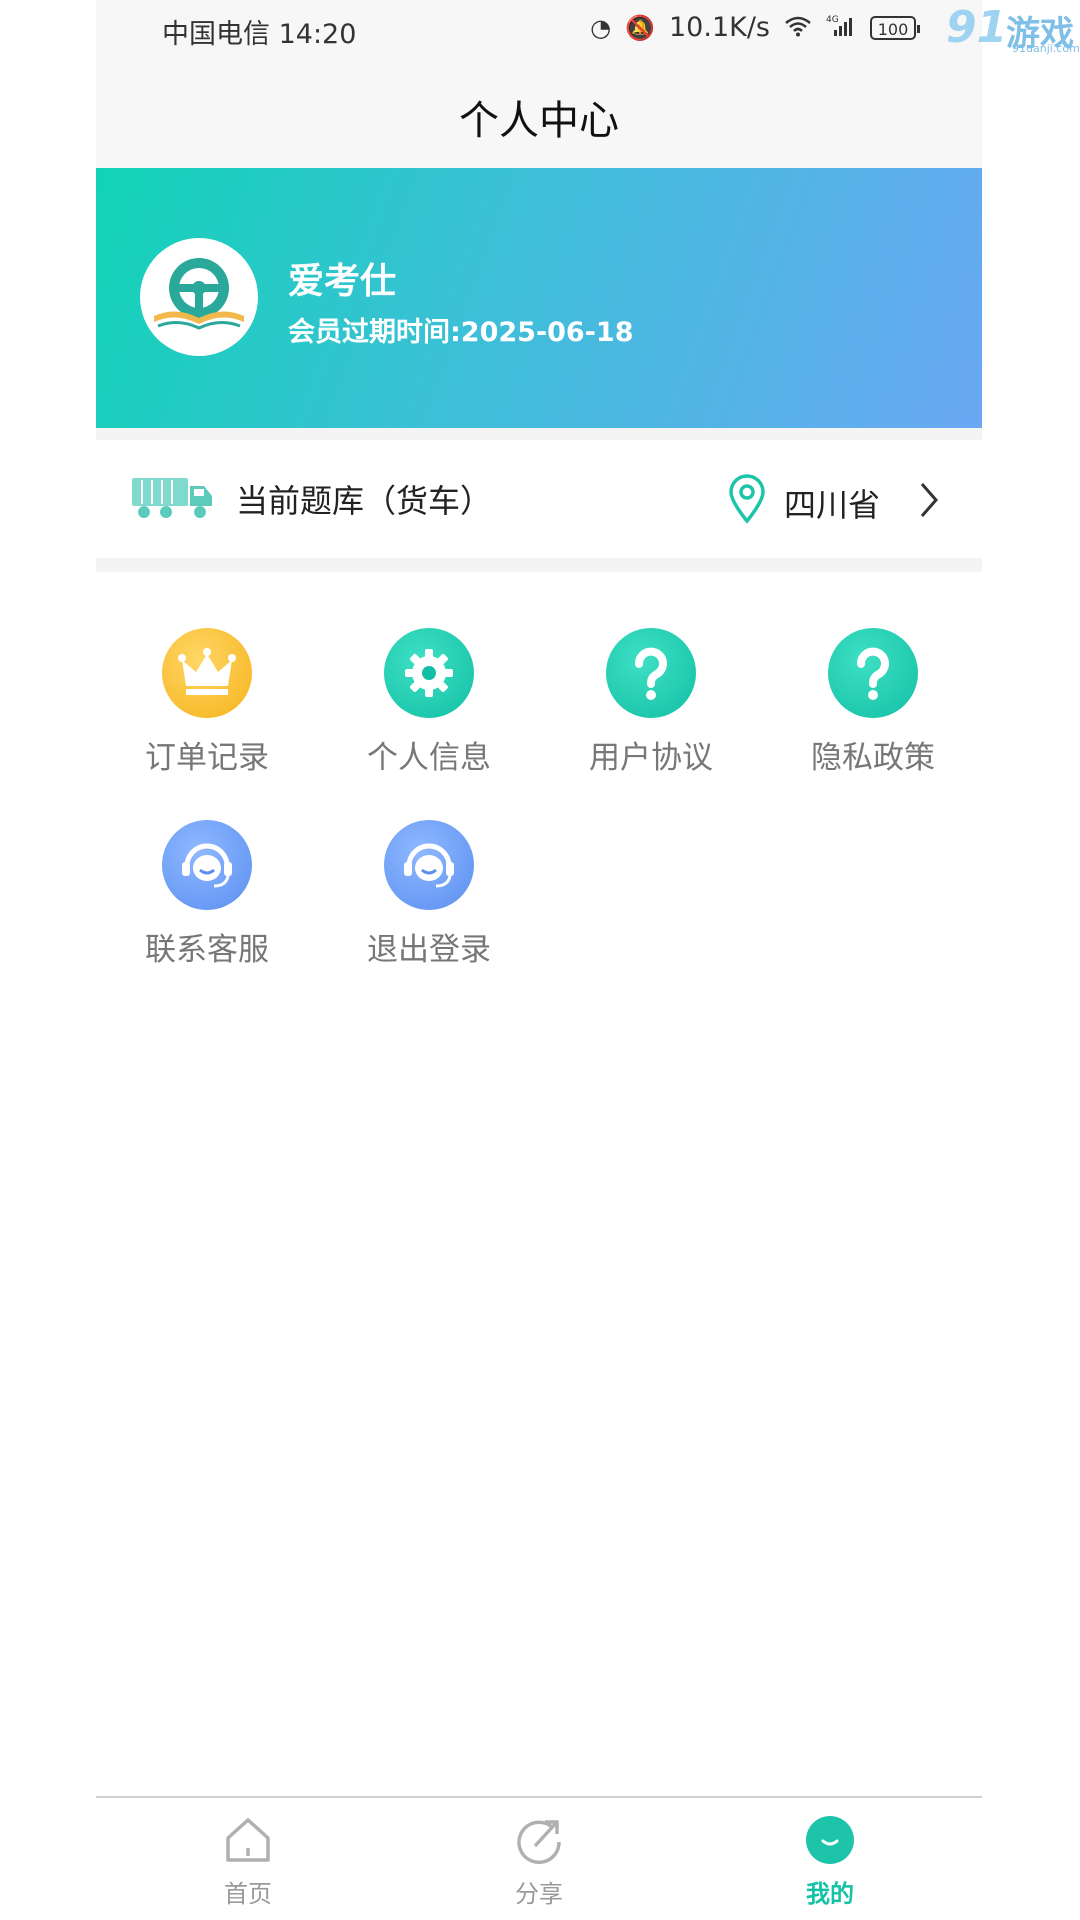 Image resolution: width=1080 pixels, height=1920 pixels. Describe the element at coordinates (539, 1842) in the screenshot. I see `share-icon` at that location.